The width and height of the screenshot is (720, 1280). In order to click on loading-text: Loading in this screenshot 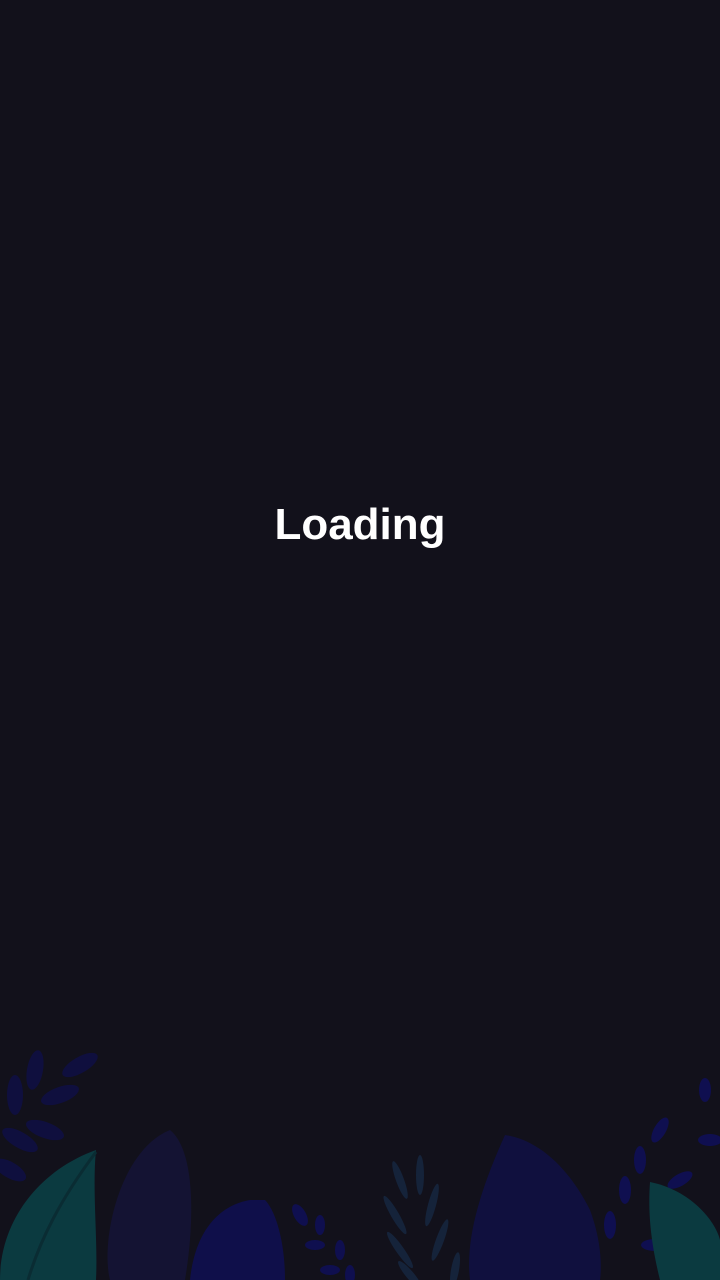, I will do `click(360, 524)`.